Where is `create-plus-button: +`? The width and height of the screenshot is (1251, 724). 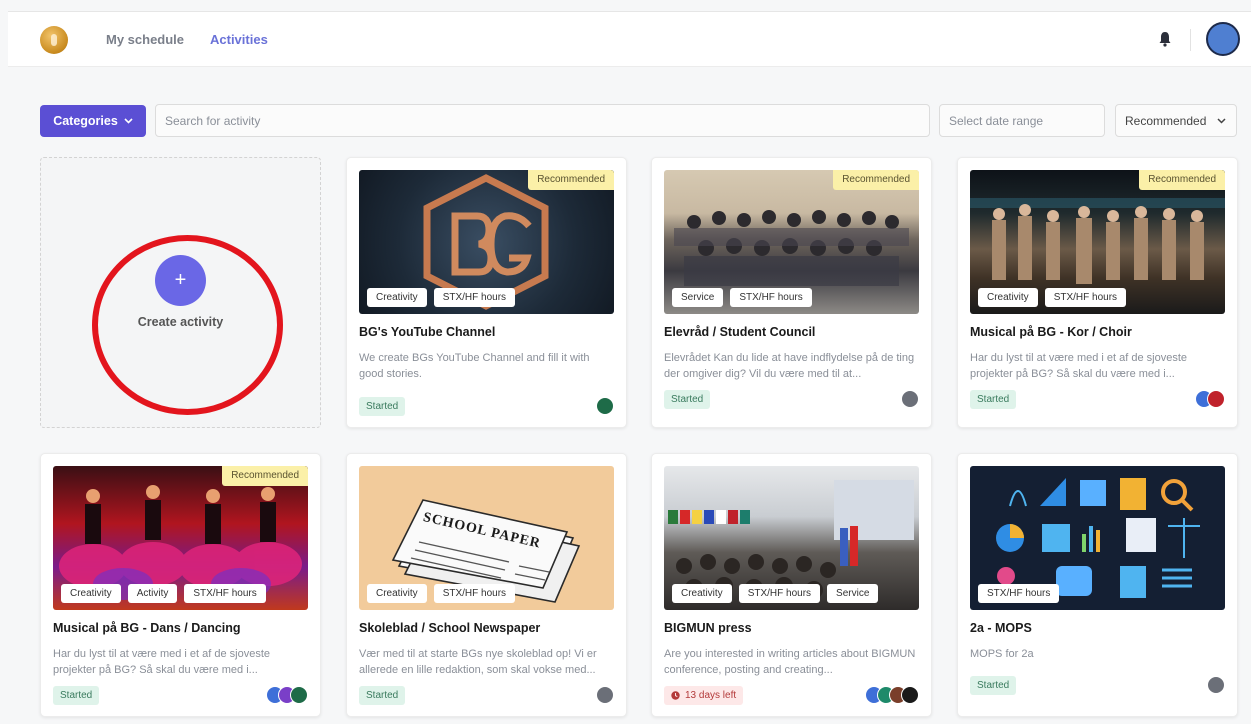 create-plus-button: + is located at coordinates (180, 280).